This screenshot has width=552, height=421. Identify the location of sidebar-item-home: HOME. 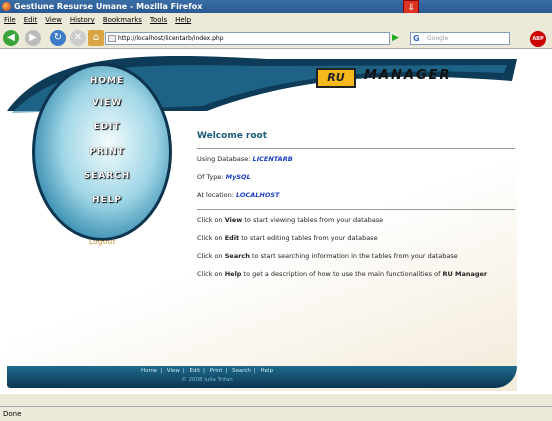
(107, 81).